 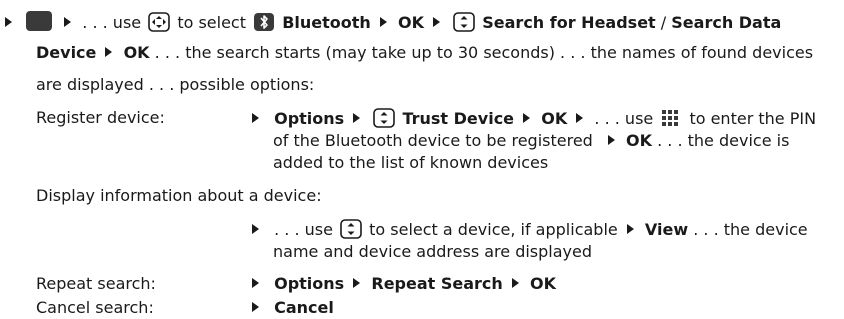 I want to click on menu-device: Device, so click(x=66, y=52).